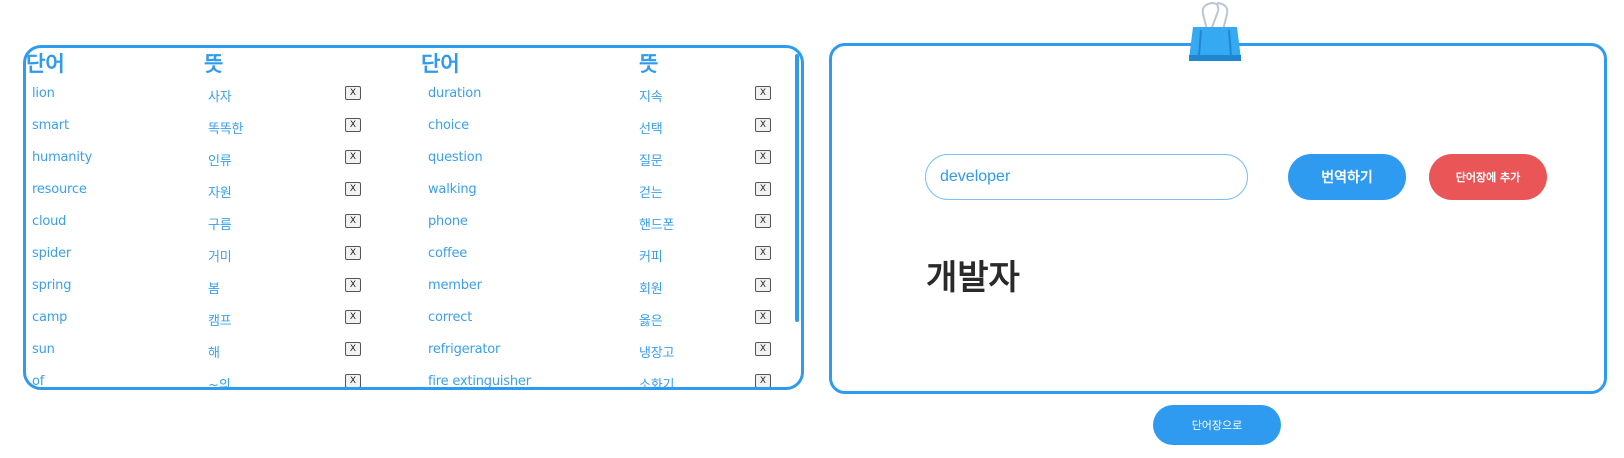  Describe the element at coordinates (657, 353) in the screenshot. I see `vocab-meaning: 냉장고` at that location.